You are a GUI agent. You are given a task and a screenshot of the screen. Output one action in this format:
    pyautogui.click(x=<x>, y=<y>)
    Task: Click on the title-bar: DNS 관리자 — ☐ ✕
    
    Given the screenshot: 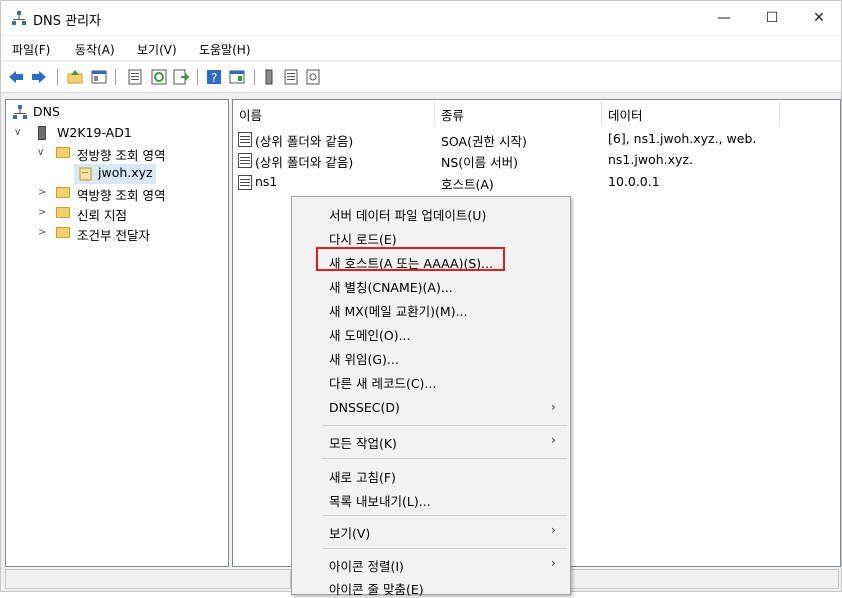 What is the action you would take?
    pyautogui.click(x=421, y=18)
    